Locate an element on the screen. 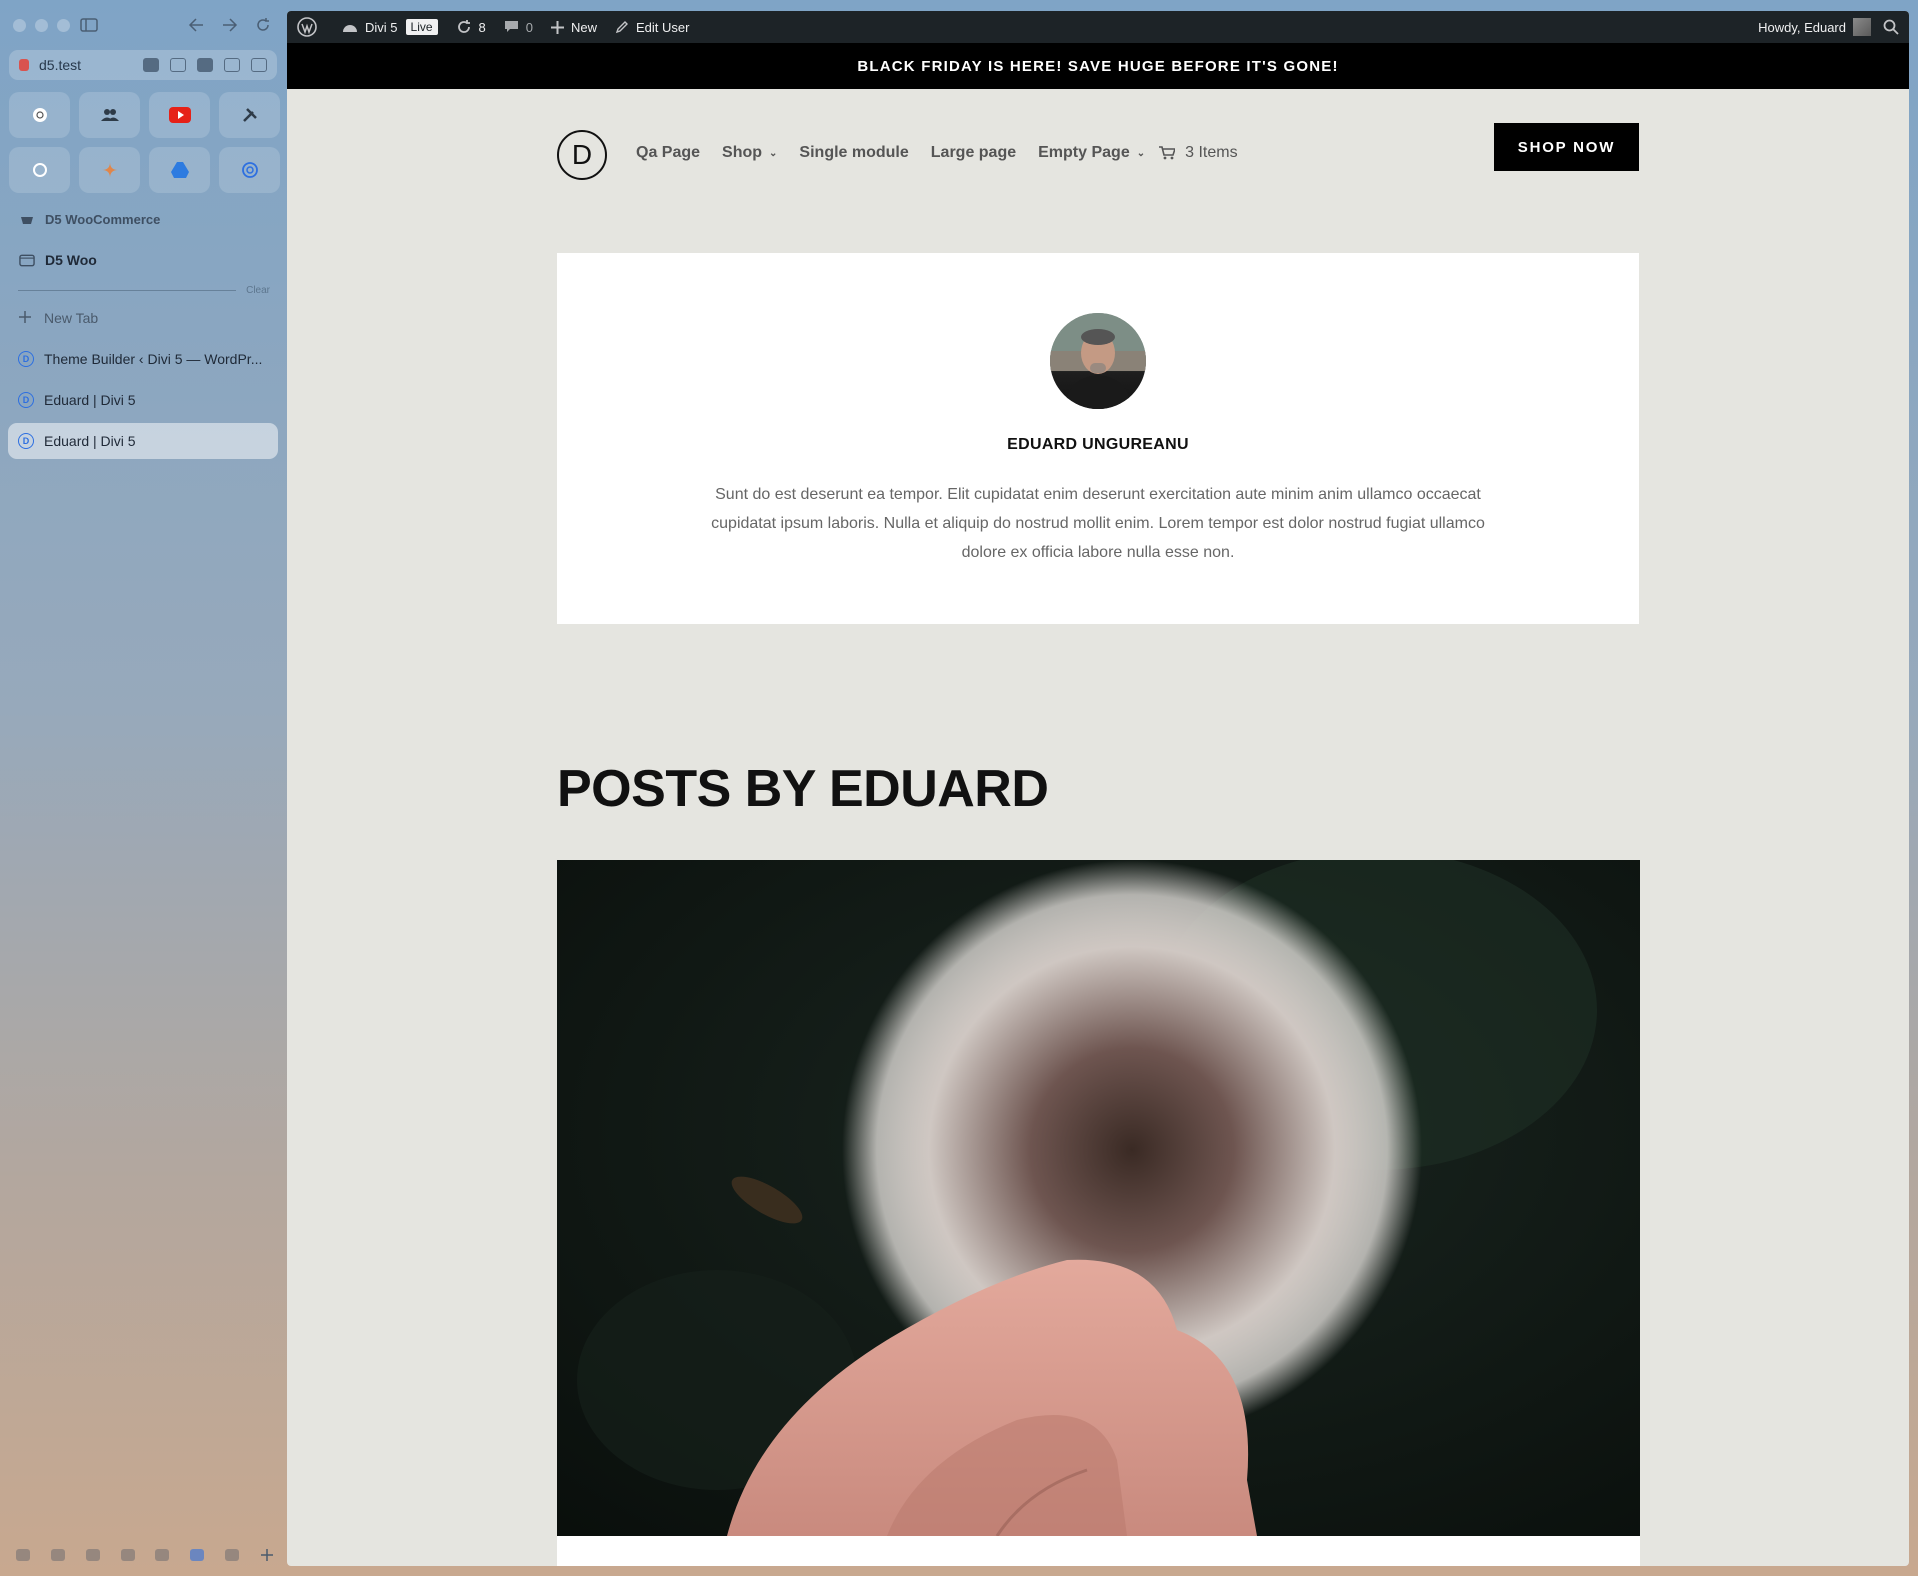 This screenshot has width=1918, height=1576. favorite-youtube-icon is located at coordinates (179, 115).